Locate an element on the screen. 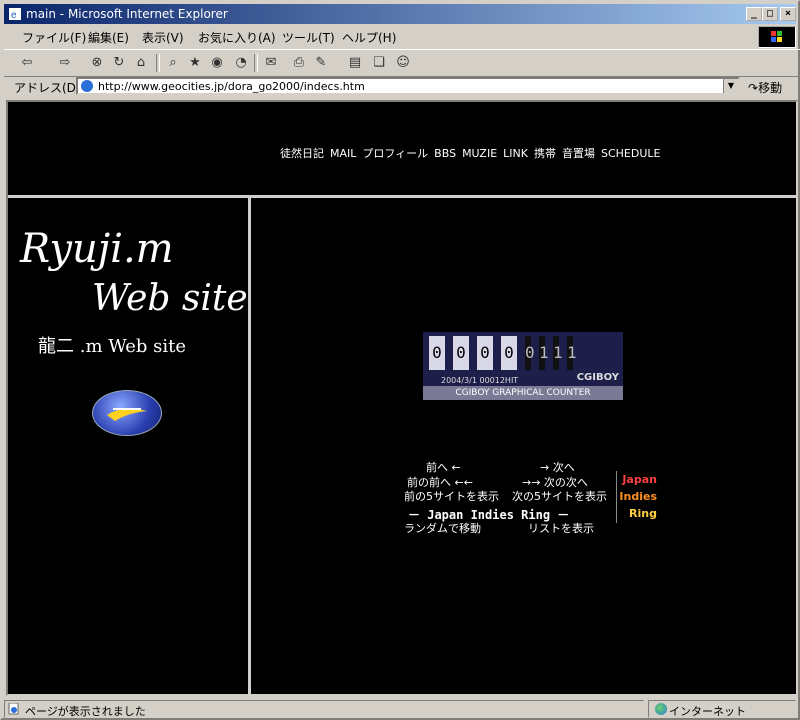 The width and height of the screenshot is (800, 720). nav-link-schedule: SCHEDULE is located at coordinates (631, 153).